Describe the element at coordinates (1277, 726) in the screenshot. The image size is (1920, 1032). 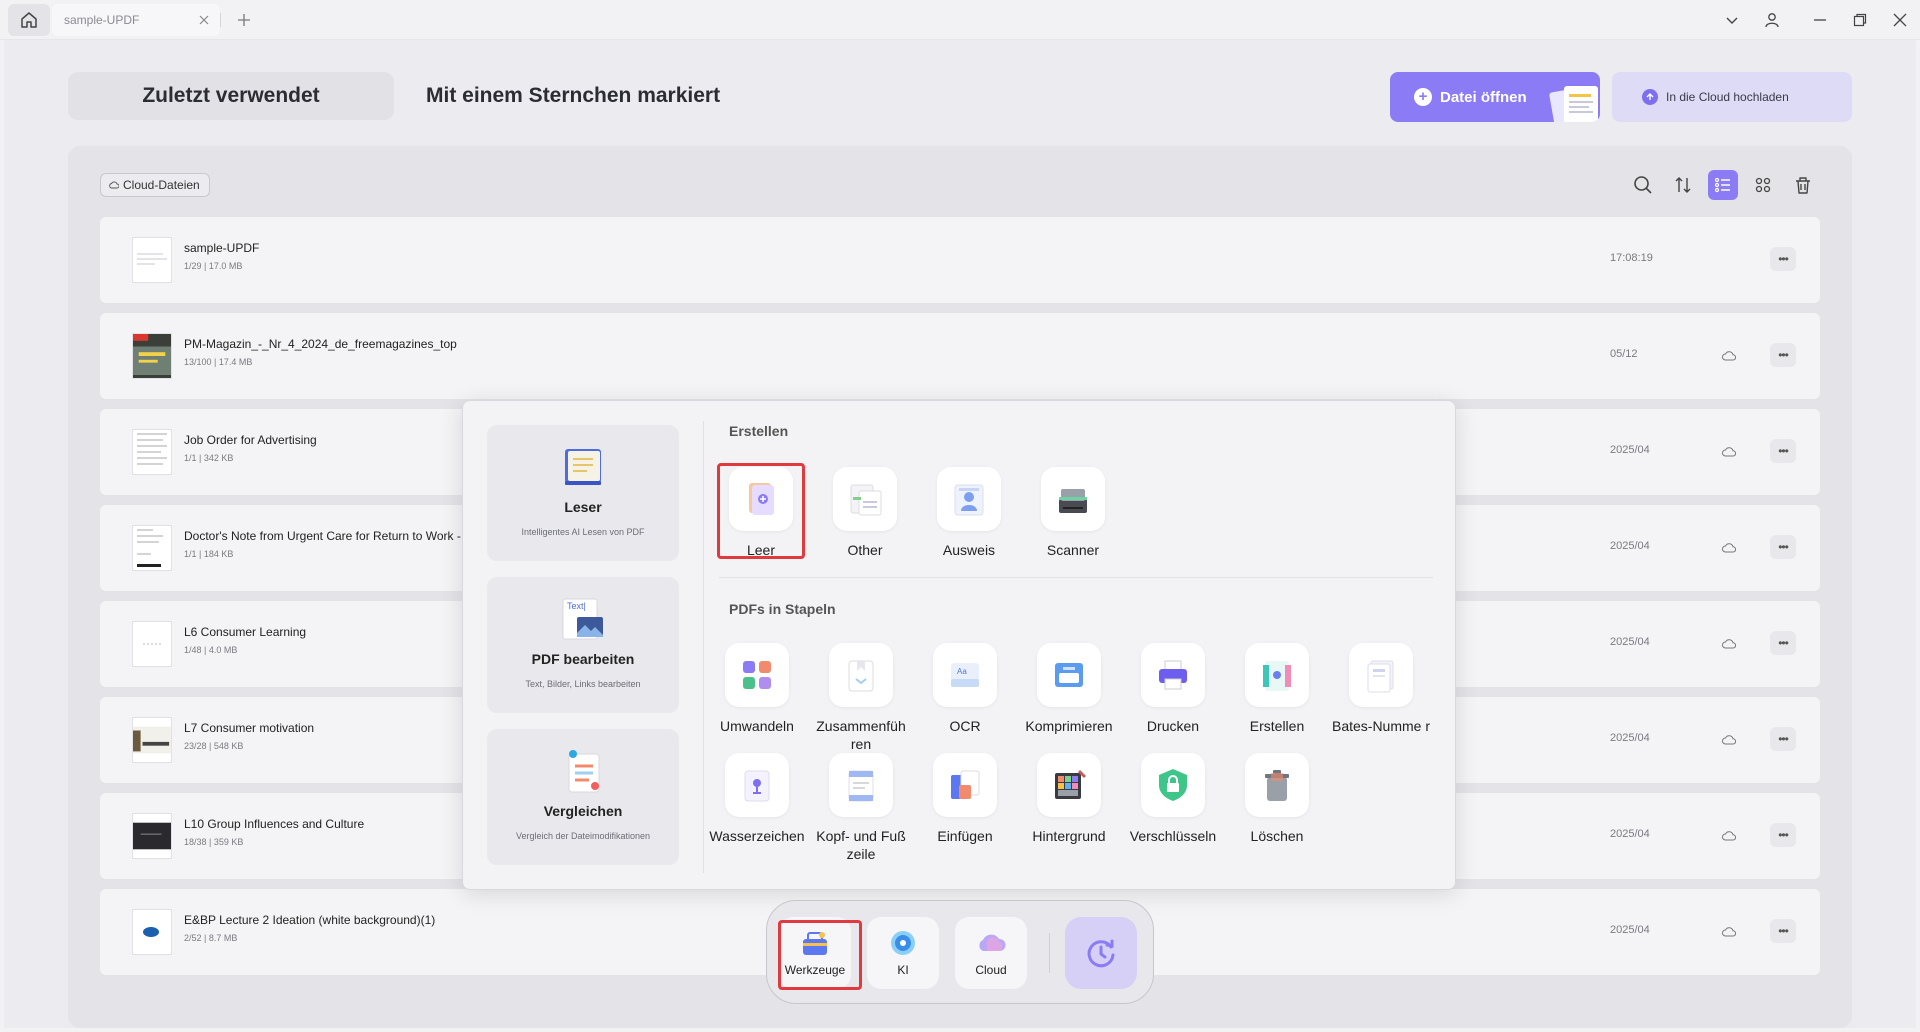
I see `batch-tool-label: Erstellen` at that location.